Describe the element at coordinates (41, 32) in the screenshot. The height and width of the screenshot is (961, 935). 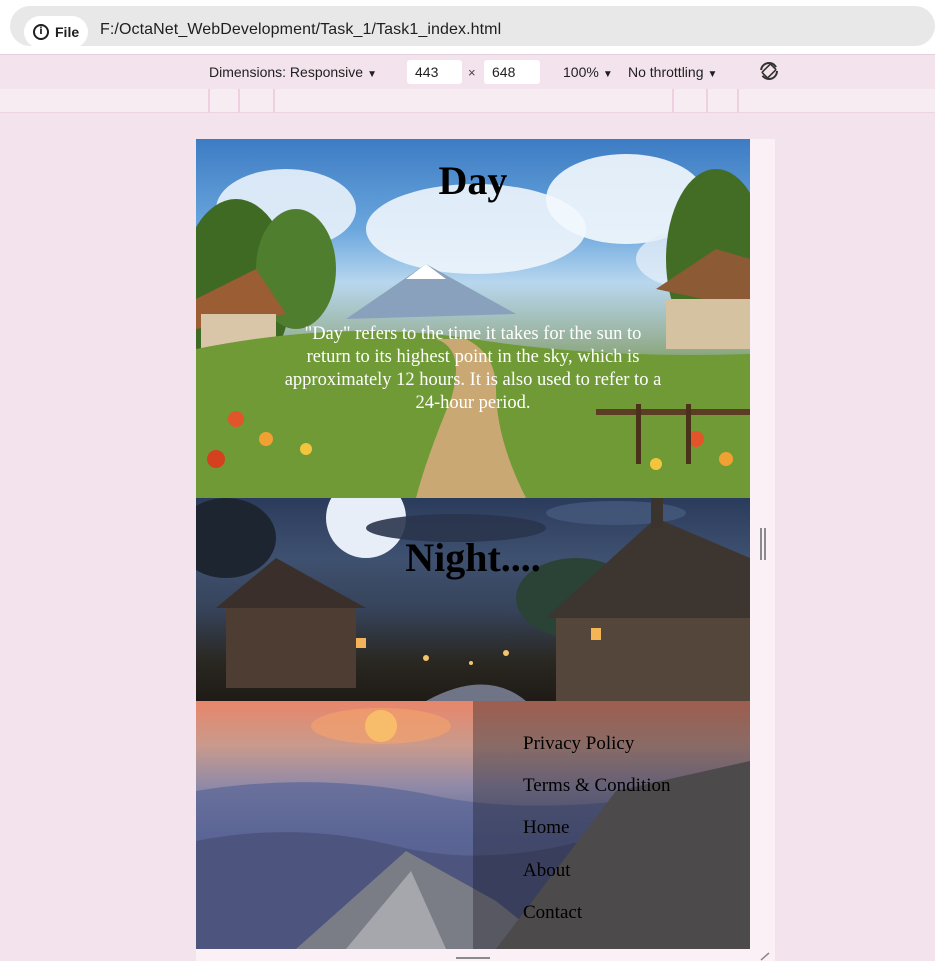
I see `info-icon: i` at that location.